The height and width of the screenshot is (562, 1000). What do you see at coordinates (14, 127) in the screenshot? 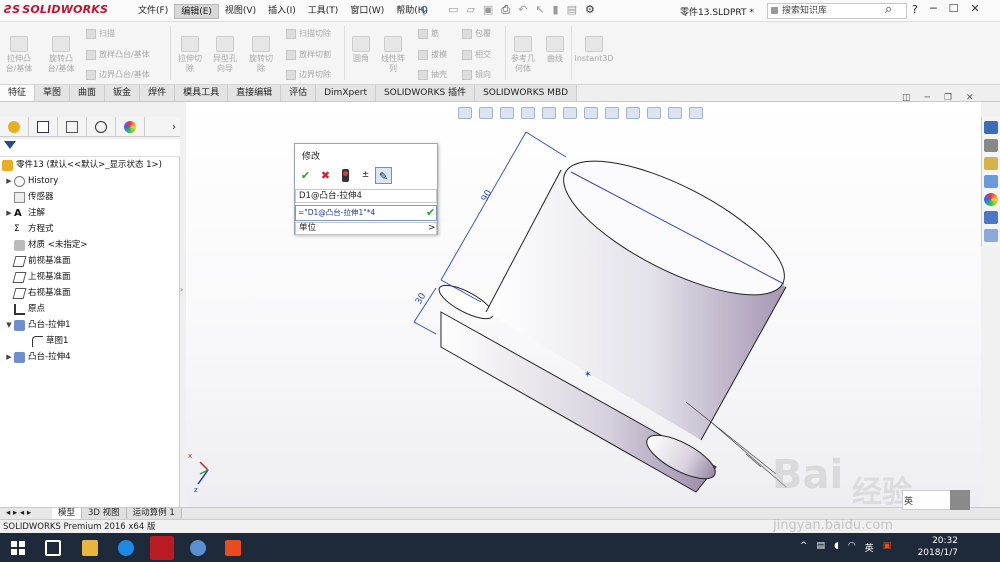
I see `feature-manager-tab` at bounding box center [14, 127].